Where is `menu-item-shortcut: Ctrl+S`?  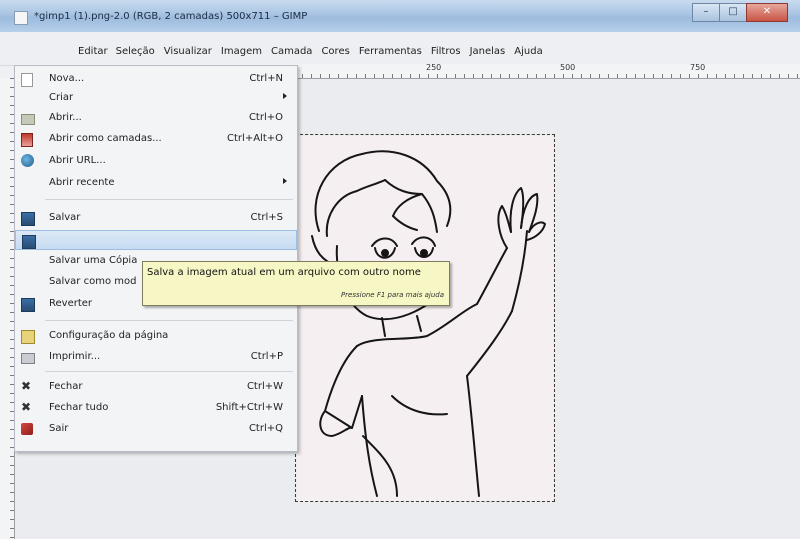 menu-item-shortcut: Ctrl+S is located at coordinates (266, 217).